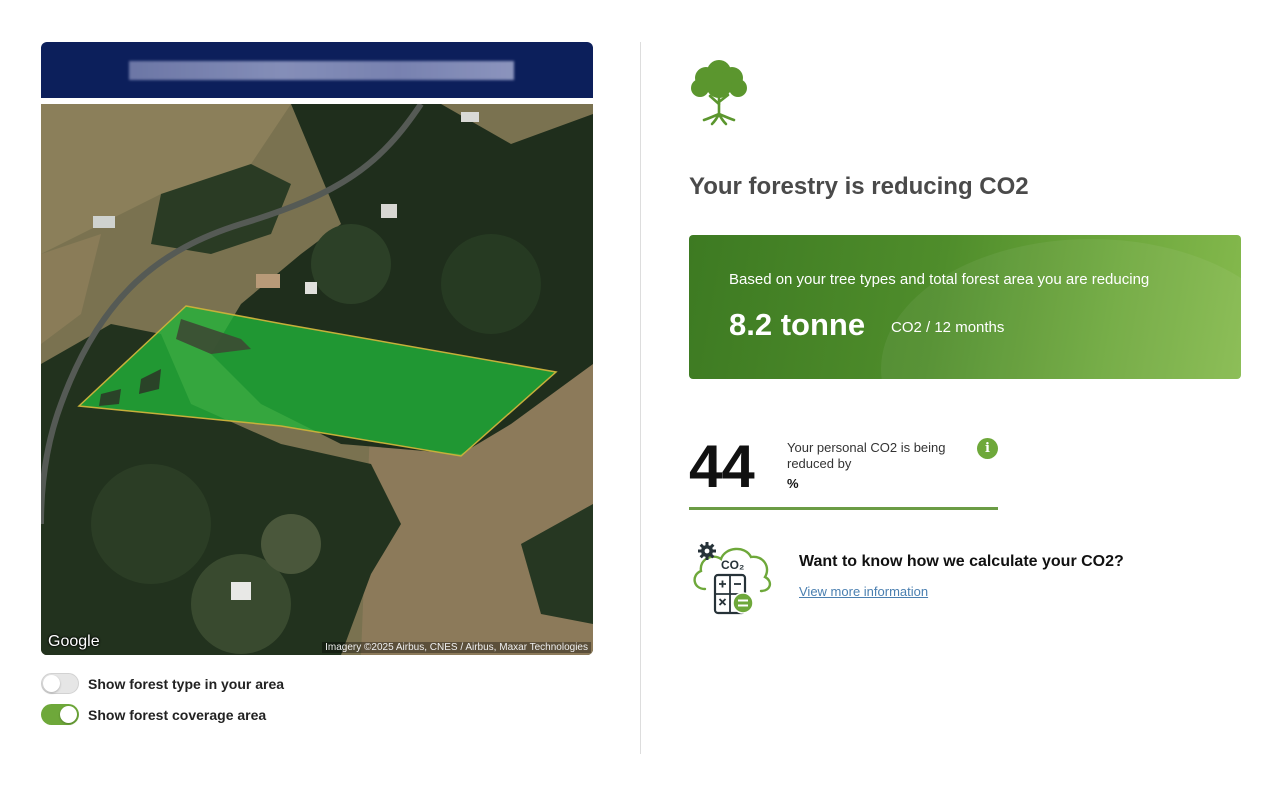  Describe the element at coordinates (843, 508) in the screenshot. I see `stat-underline` at that location.